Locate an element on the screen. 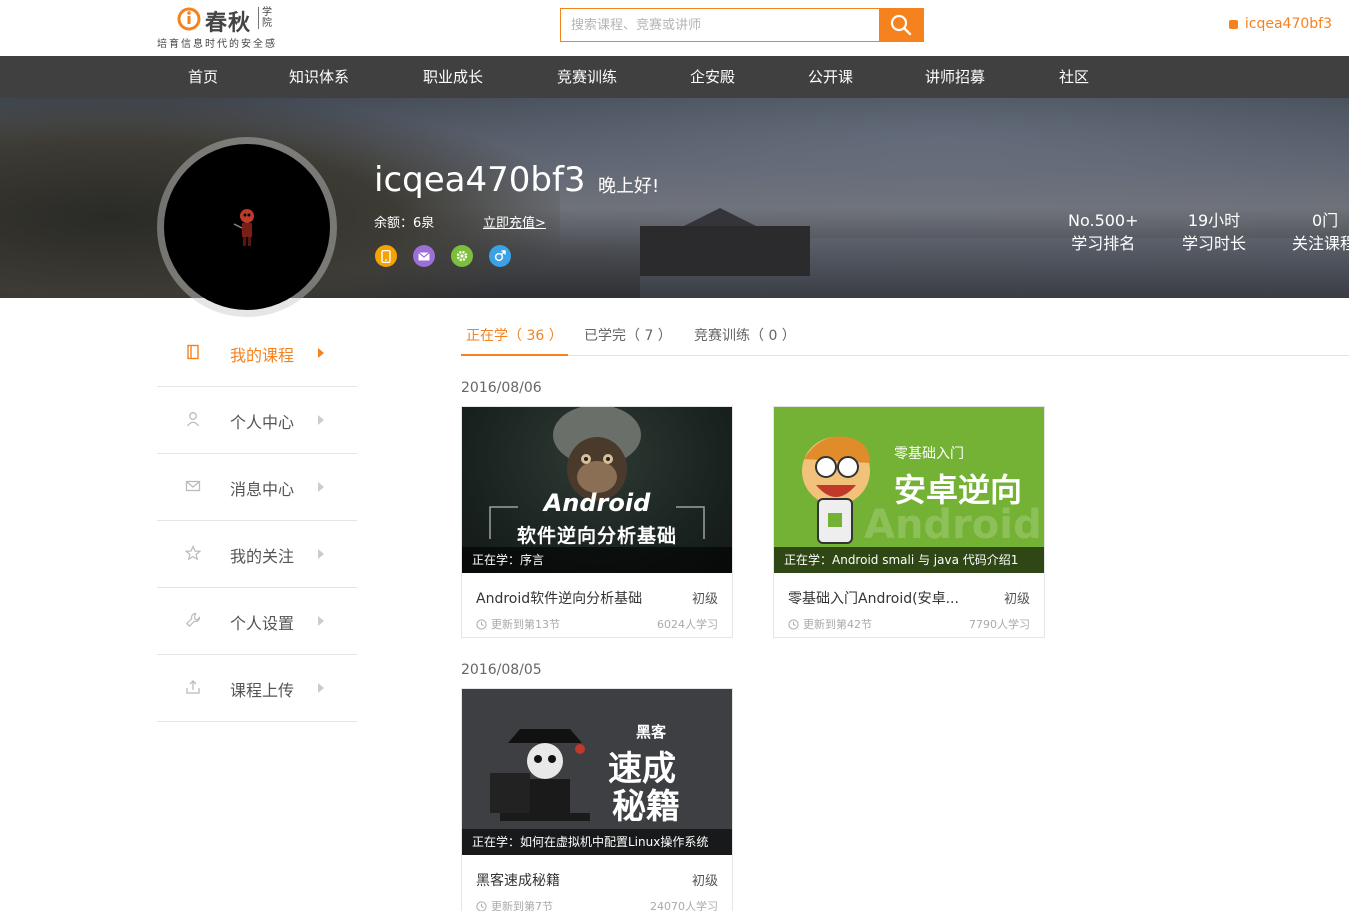  stat-follow-value: 0门 is located at coordinates (1325, 220).